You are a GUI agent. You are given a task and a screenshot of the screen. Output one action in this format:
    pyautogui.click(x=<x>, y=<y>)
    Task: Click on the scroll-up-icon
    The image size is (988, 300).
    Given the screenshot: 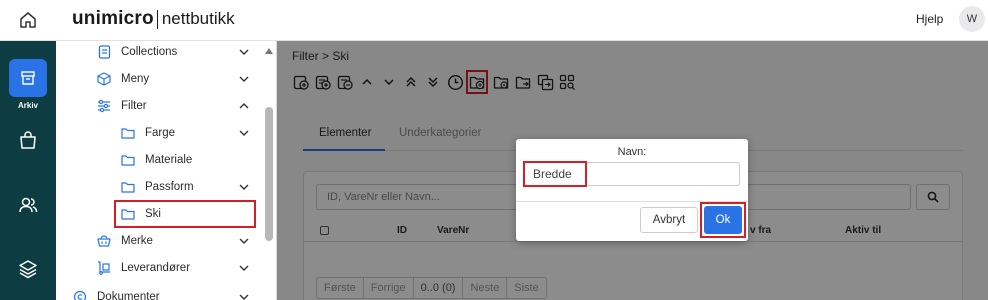 What is the action you would take?
    pyautogui.click(x=269, y=51)
    